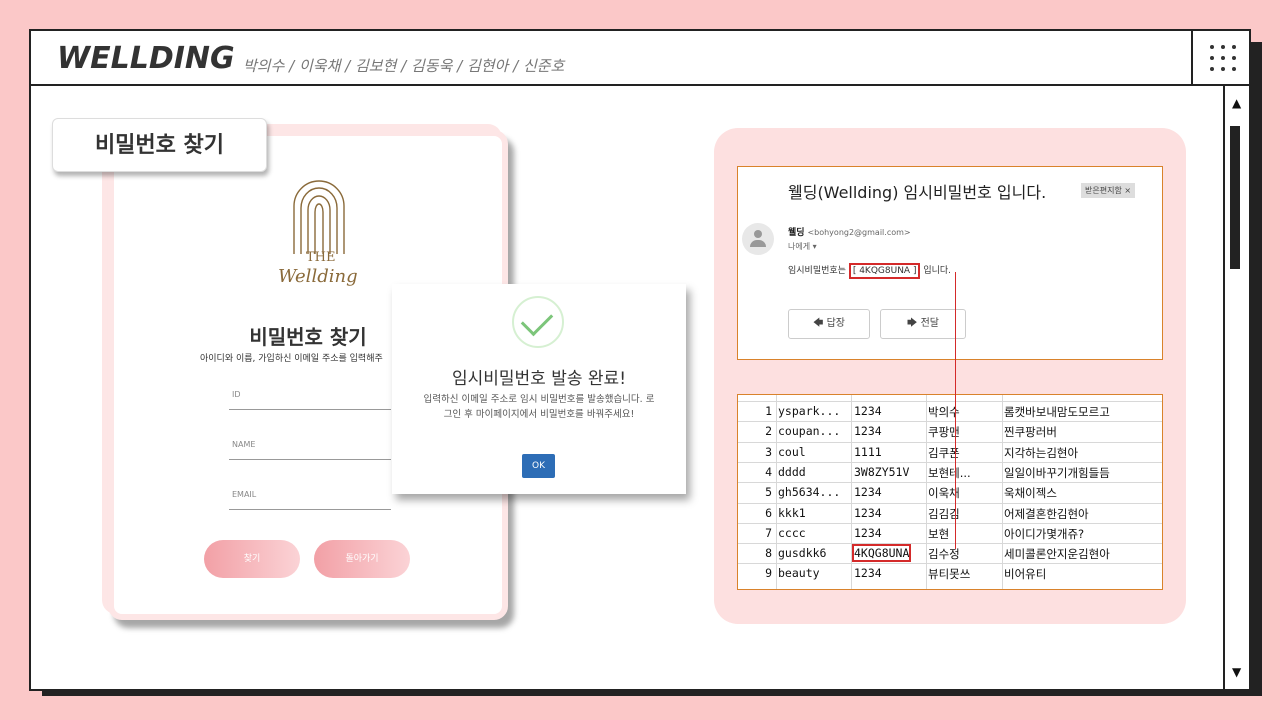 The width and height of the screenshot is (1280, 720). Describe the element at coordinates (1236, 103) in the screenshot. I see `scroll-up-icon: ▲` at that location.